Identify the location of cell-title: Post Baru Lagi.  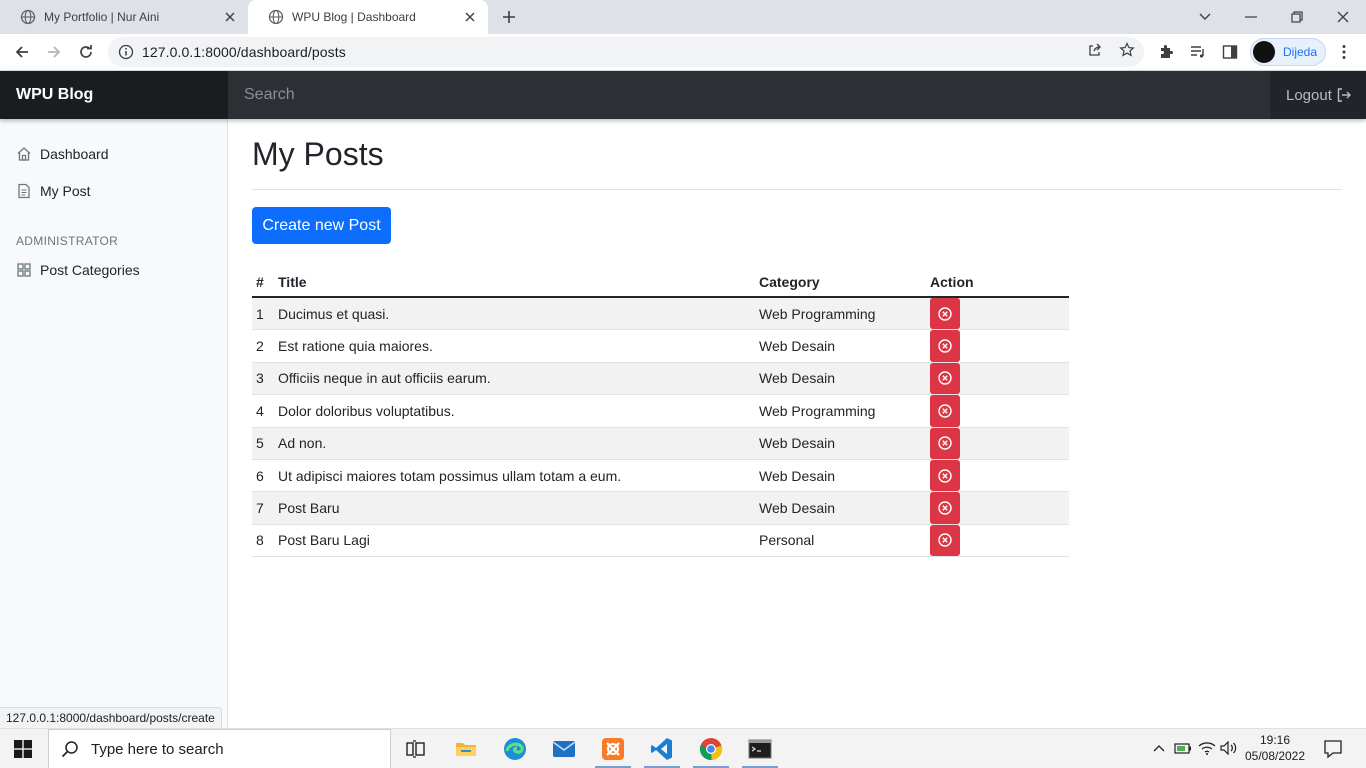
(324, 540).